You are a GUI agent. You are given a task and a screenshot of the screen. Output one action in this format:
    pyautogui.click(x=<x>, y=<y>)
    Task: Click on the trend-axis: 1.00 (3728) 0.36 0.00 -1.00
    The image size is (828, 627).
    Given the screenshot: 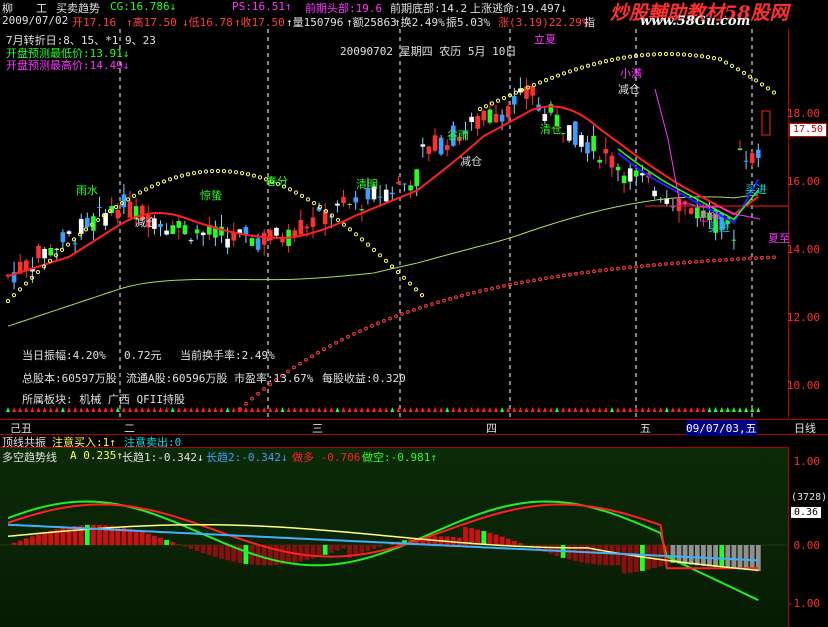 What is the action you would take?
    pyautogui.click(x=808, y=536)
    